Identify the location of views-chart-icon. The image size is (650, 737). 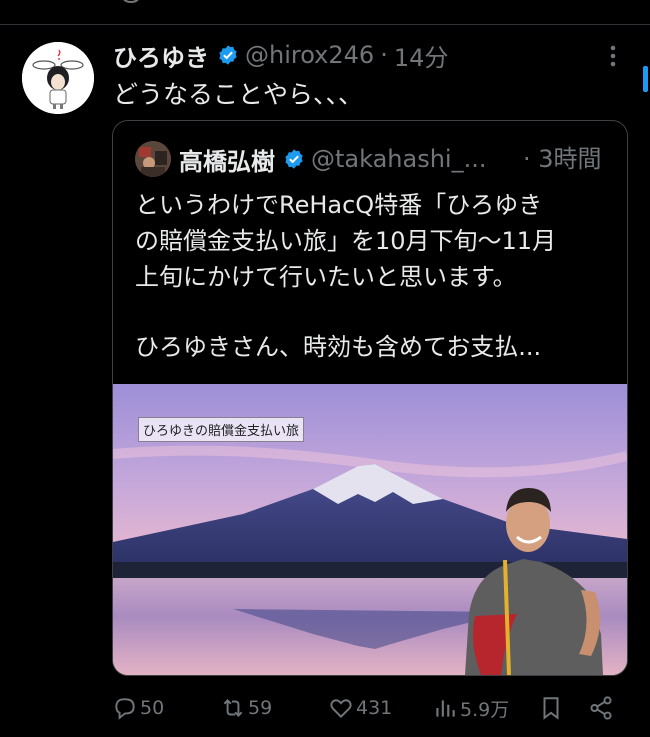
(445, 708).